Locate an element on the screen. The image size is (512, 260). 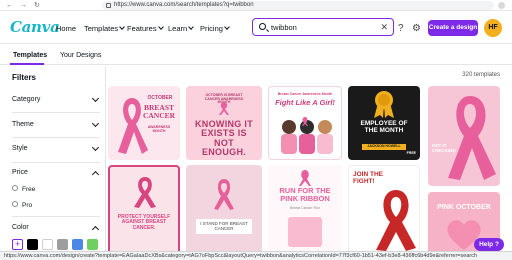
card-title: RUN FOR THE PINK RIBBON is located at coordinates (305, 194).